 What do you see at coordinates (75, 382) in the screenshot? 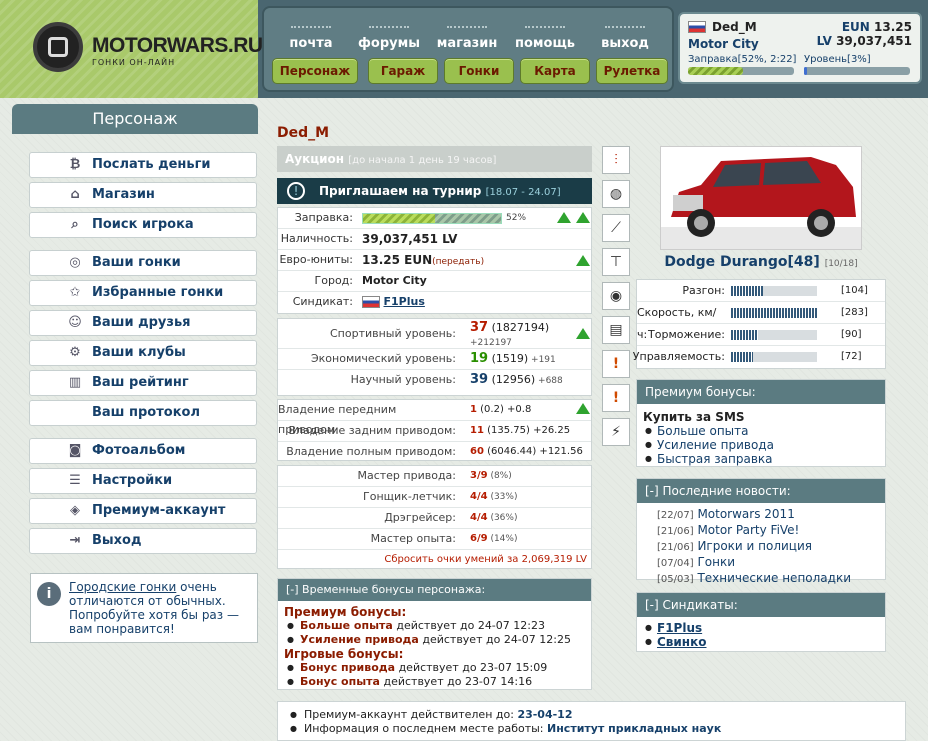
I see `bar-chart-icon: ▥` at bounding box center [75, 382].